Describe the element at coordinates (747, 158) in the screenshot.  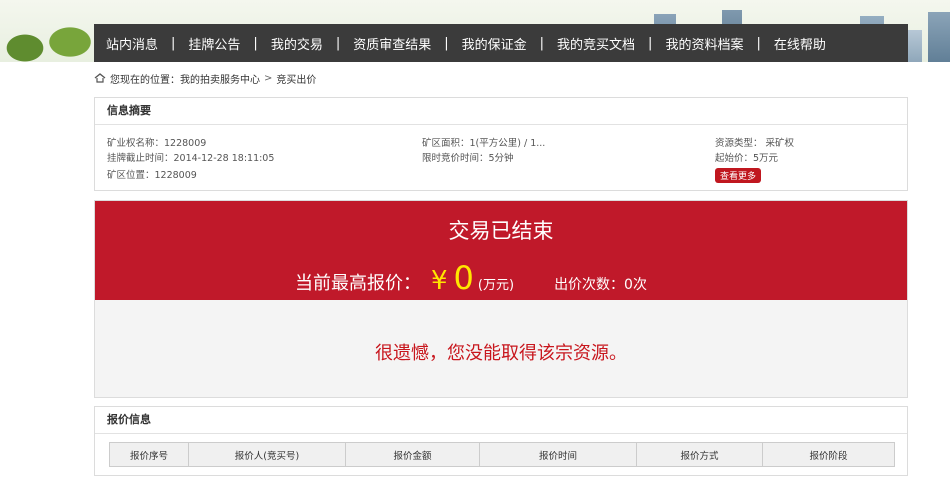
I see `start-price: 起始价：5万元` at that location.